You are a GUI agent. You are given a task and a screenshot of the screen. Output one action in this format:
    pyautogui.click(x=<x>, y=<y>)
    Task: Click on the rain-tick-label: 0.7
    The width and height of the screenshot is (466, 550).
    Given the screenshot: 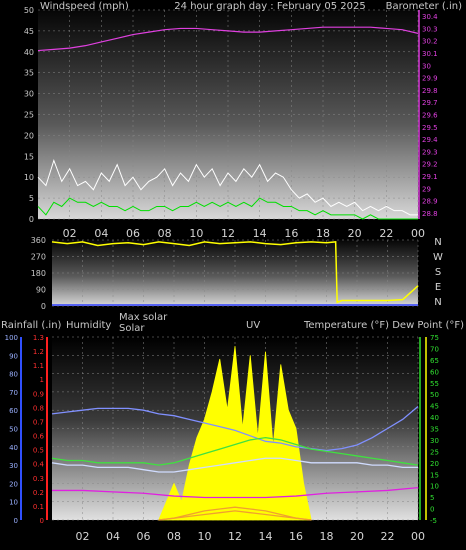 What is the action you would take?
    pyautogui.click(x=38, y=422)
    